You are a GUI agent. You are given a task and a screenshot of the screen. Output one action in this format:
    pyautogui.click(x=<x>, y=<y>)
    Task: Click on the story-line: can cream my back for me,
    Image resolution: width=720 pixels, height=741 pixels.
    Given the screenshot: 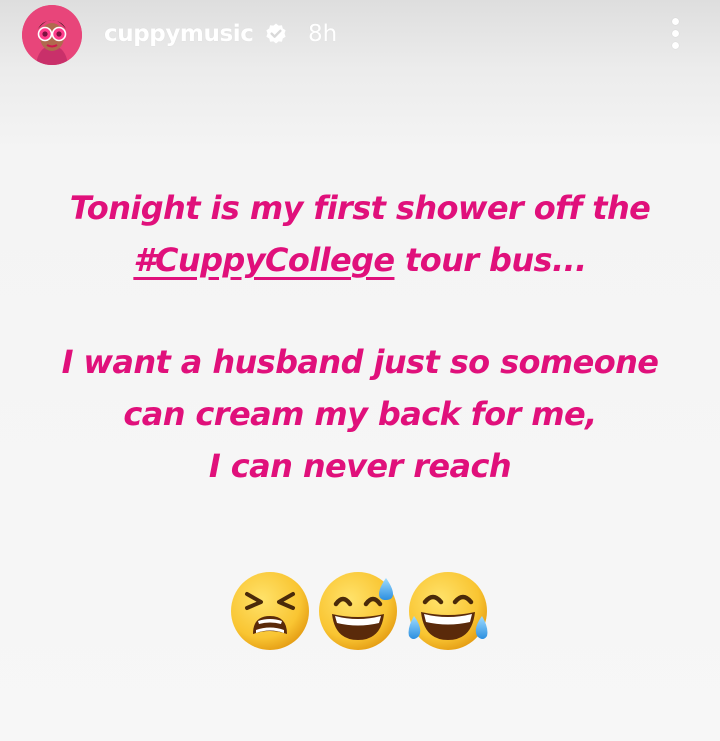 What is the action you would take?
    pyautogui.click(x=360, y=414)
    